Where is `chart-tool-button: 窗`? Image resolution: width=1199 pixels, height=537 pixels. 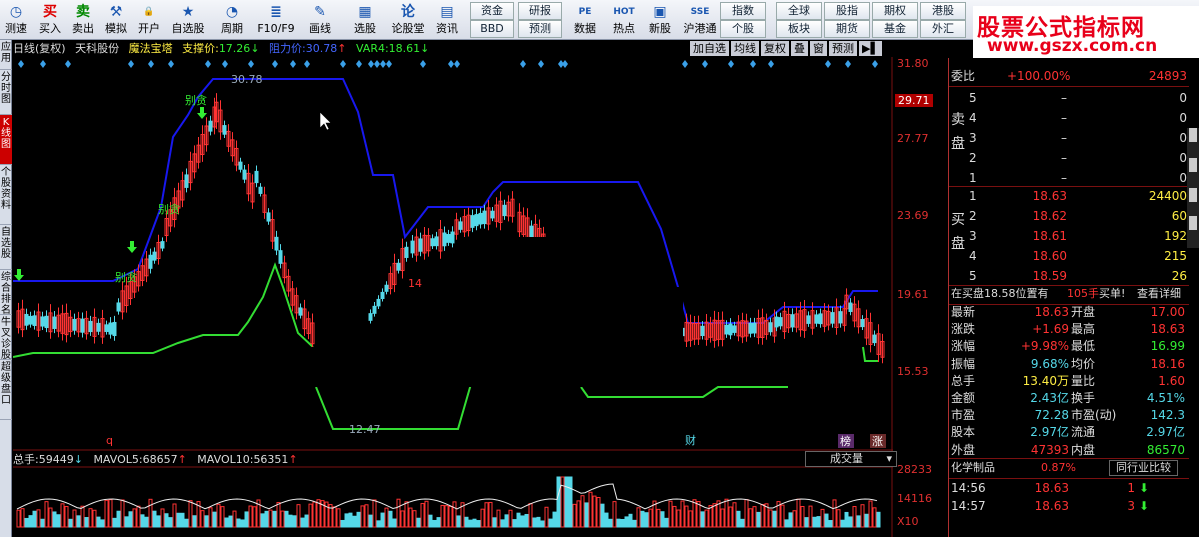
chart-tool-button: 窗 is located at coordinates (818, 48).